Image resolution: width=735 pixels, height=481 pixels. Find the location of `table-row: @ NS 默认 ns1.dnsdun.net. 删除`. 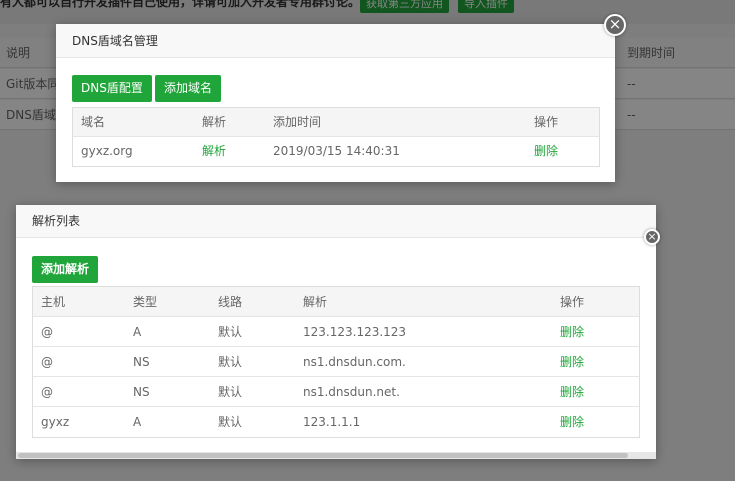

table-row: @ NS 默认 ns1.dnsdun.net. 删除 is located at coordinates (336, 392).